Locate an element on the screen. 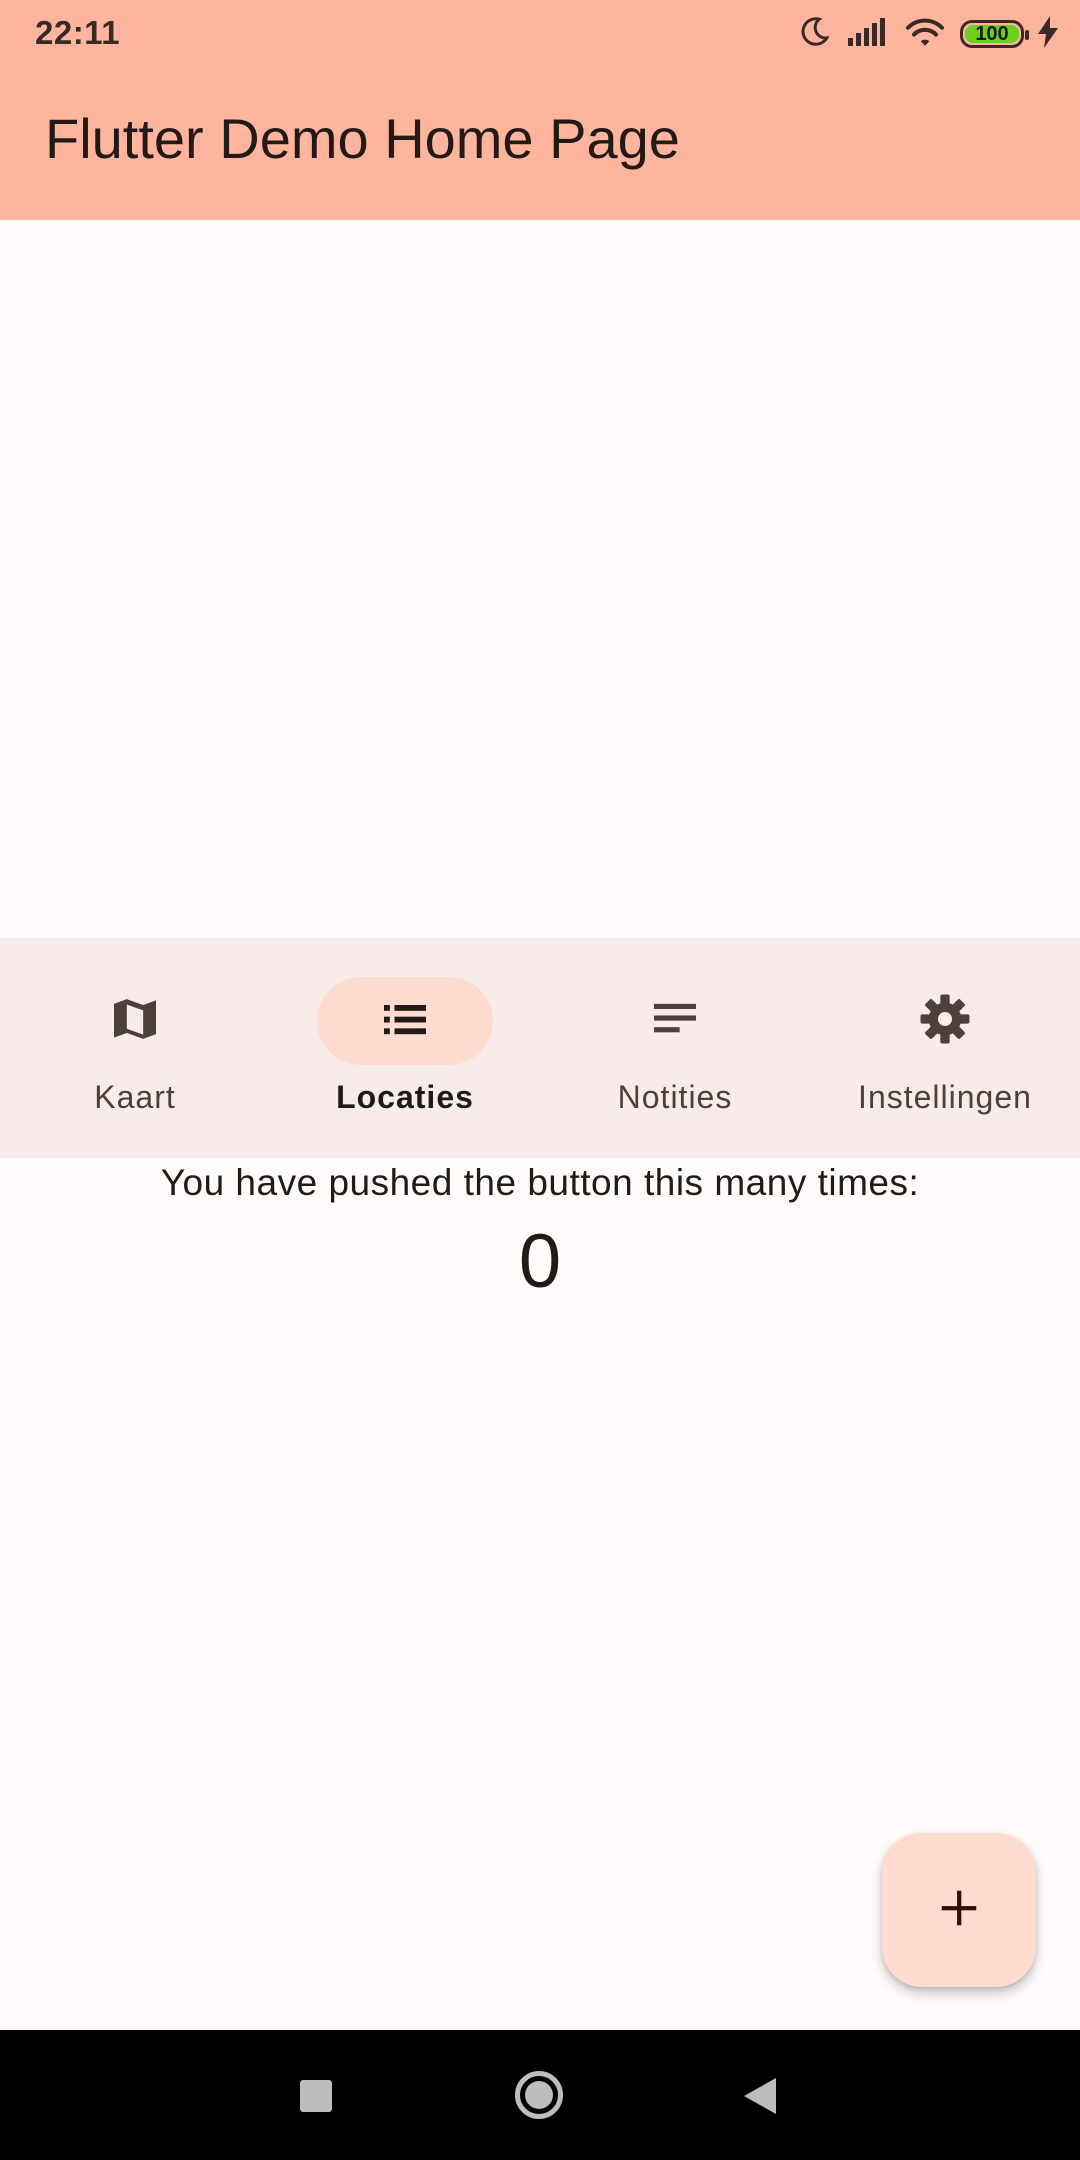 The height and width of the screenshot is (2160, 1080). list-icon is located at coordinates (405, 1021).